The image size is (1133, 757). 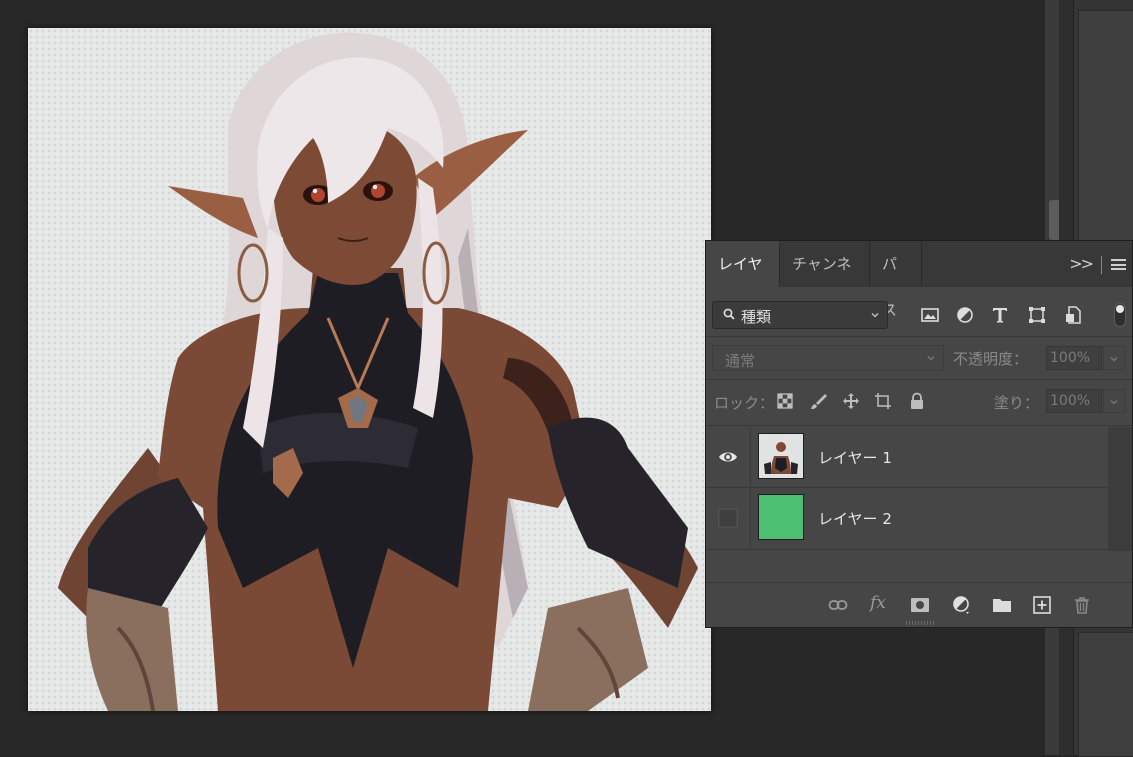 I want to click on fx-icon: fx, so click(x=880, y=603).